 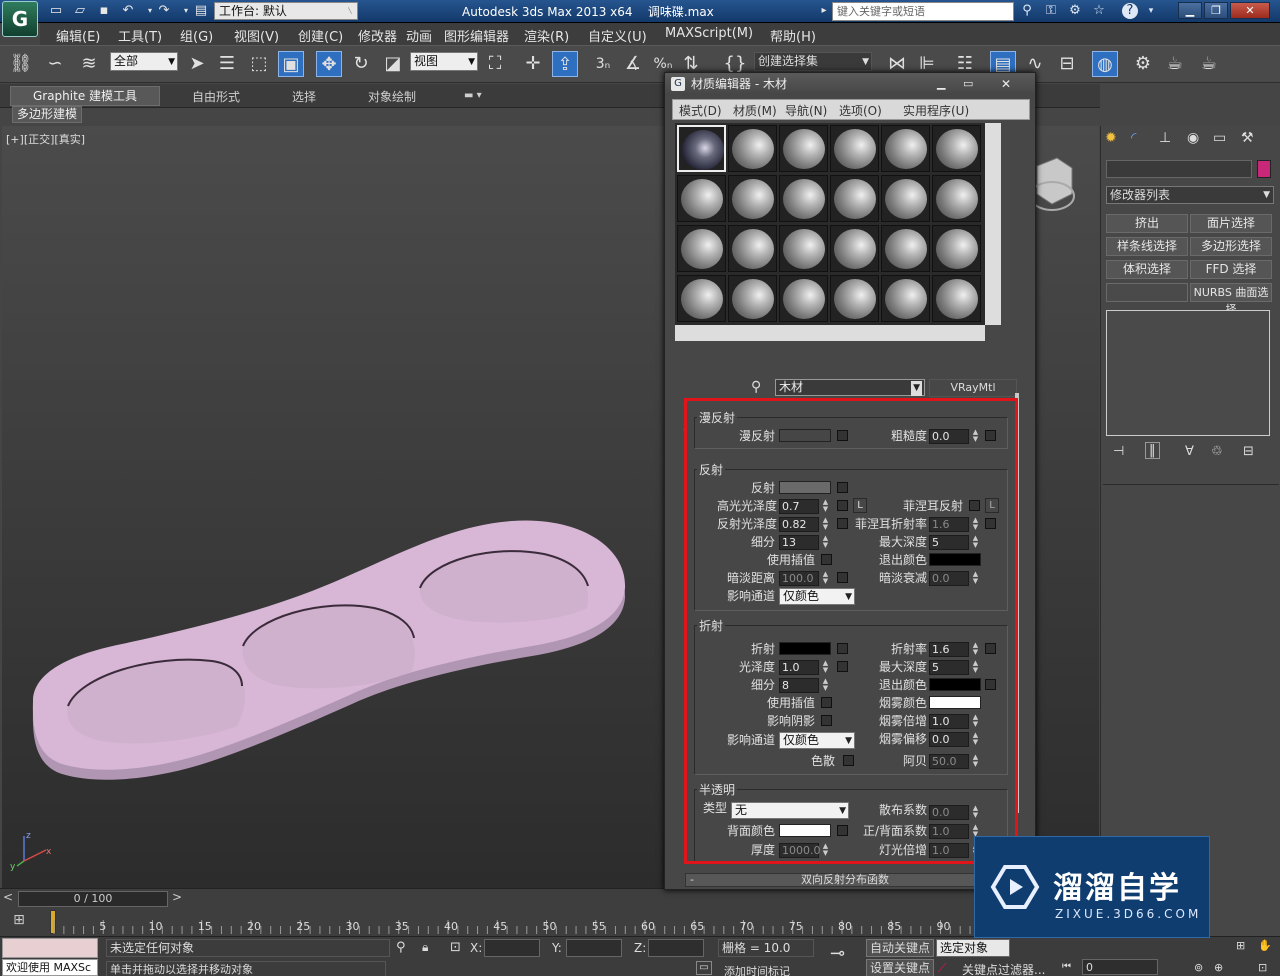 I want to click on open-file-icon: ▱, so click(x=80, y=11).